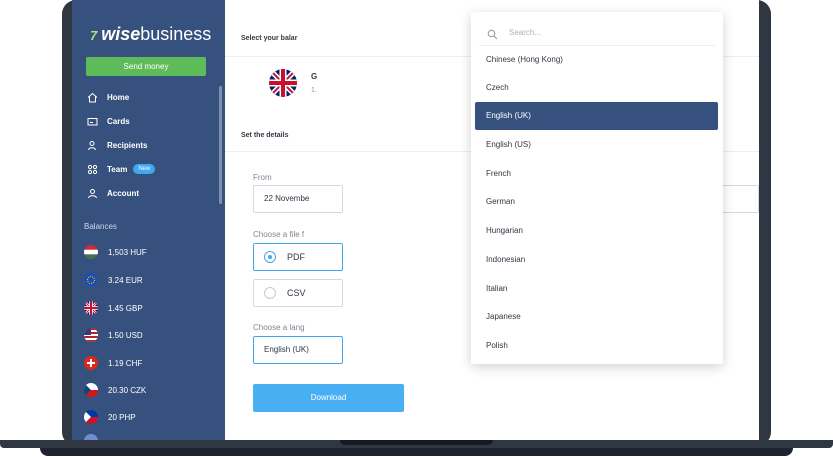  I want to click on flag-icon, so click(91, 437).